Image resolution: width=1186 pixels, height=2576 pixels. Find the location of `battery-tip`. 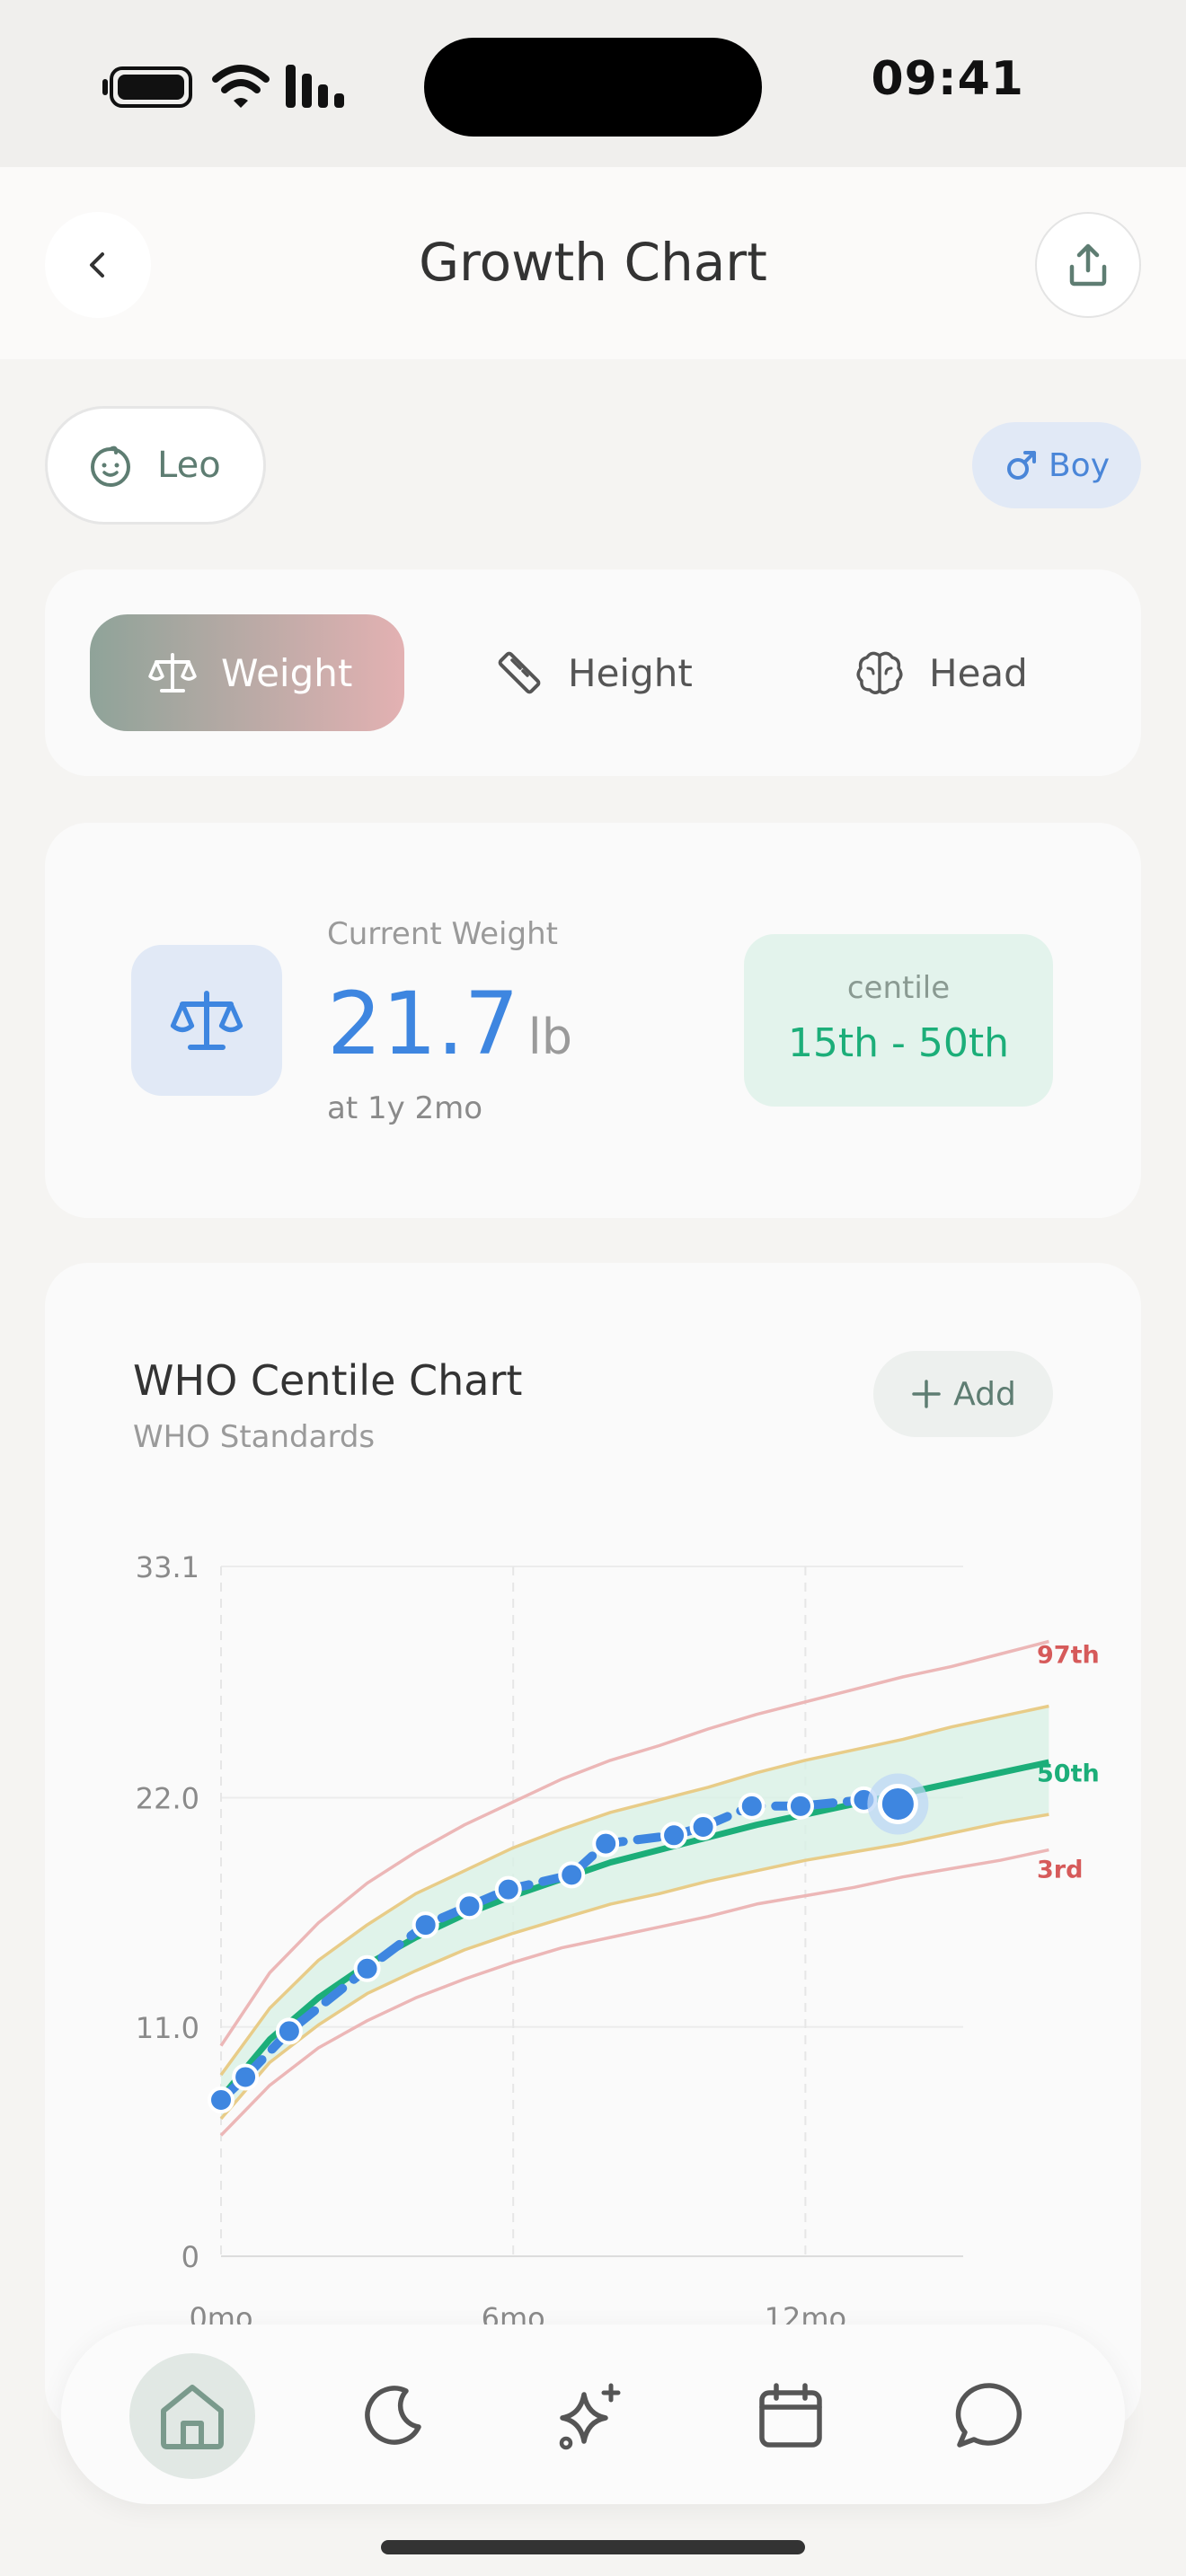

battery-tip is located at coordinates (105, 87).